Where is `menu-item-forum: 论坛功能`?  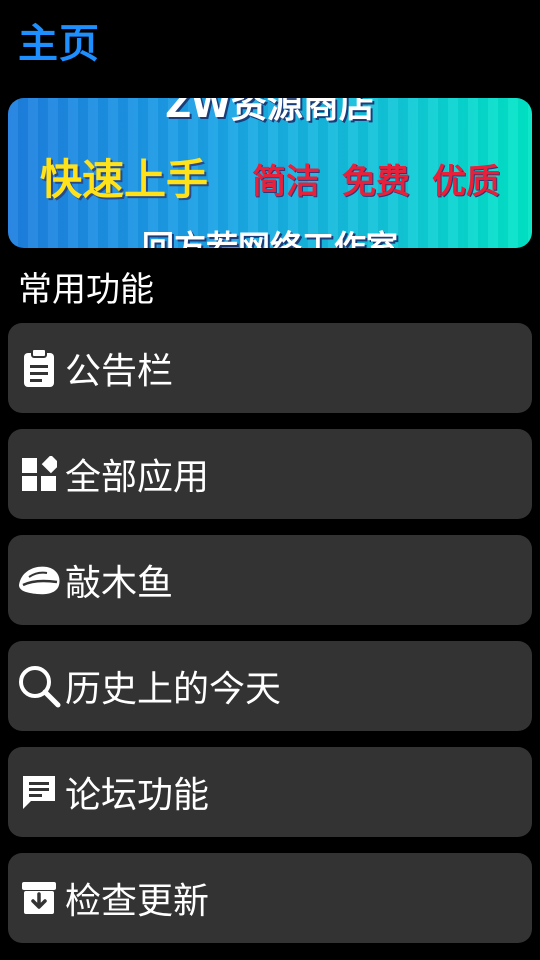
menu-item-forum: 论坛功能 is located at coordinates (270, 792).